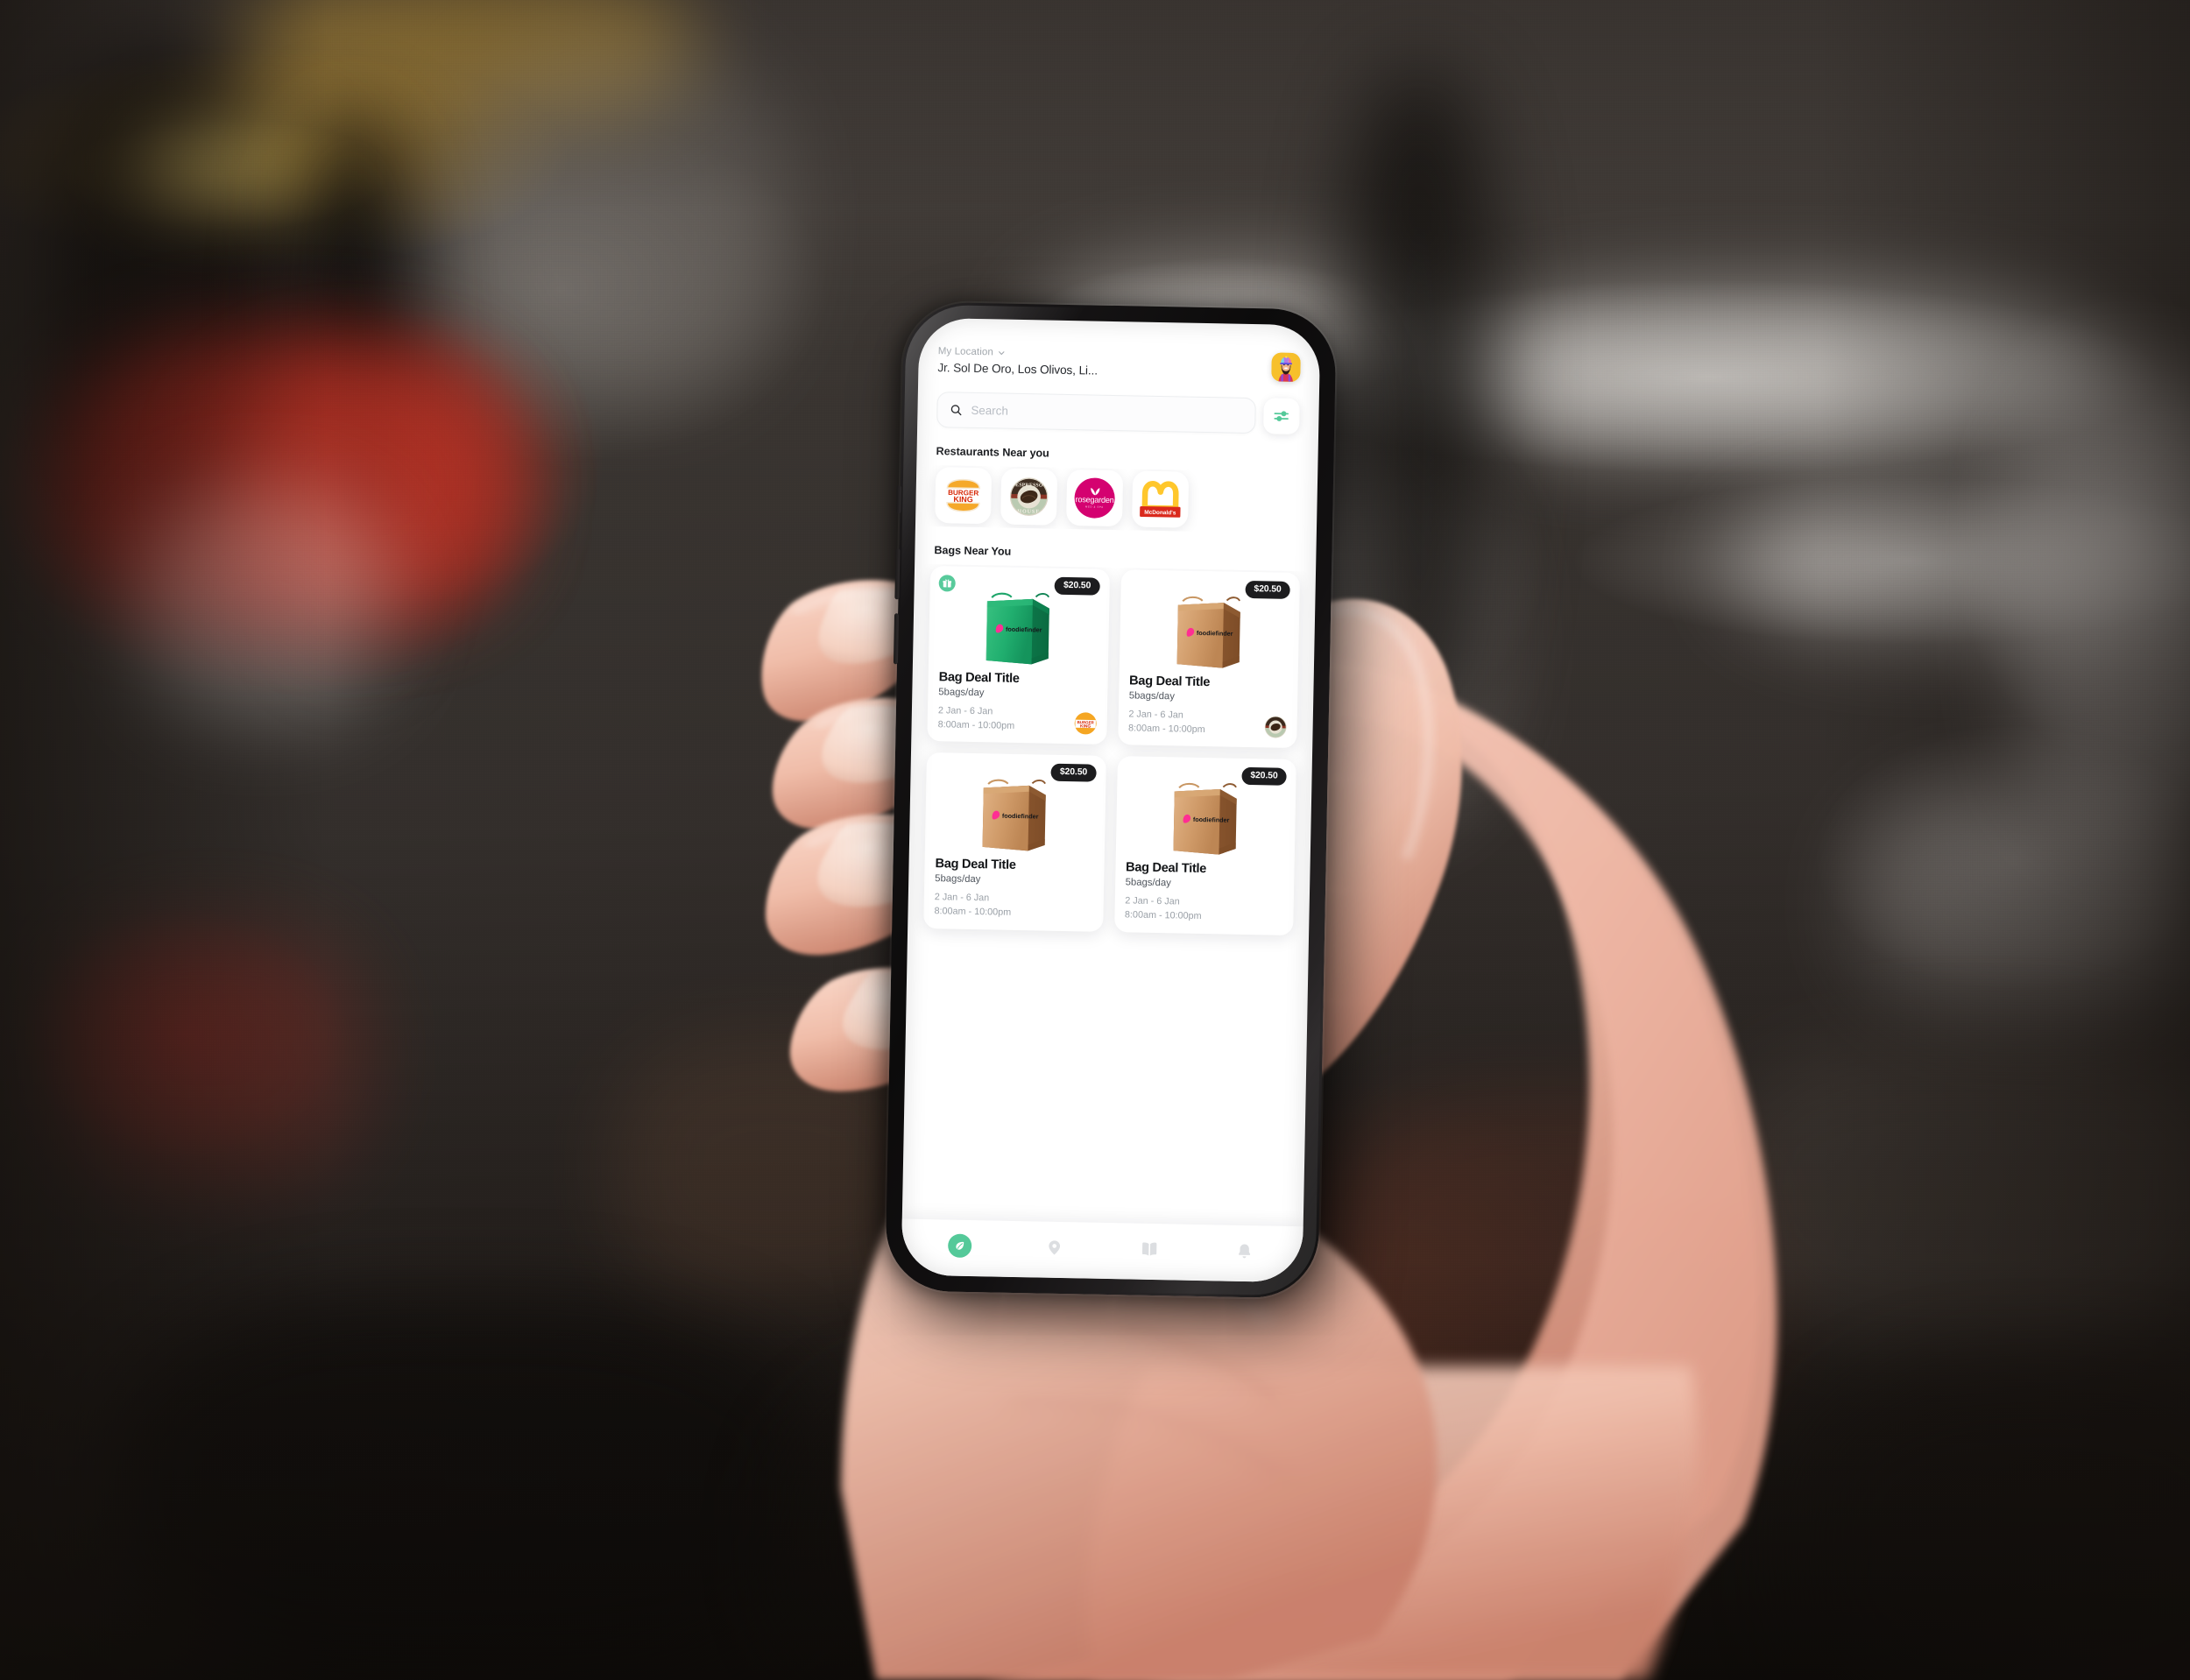  Describe the element at coordinates (897, 639) in the screenshot. I see `phone-volume-down-button` at that location.